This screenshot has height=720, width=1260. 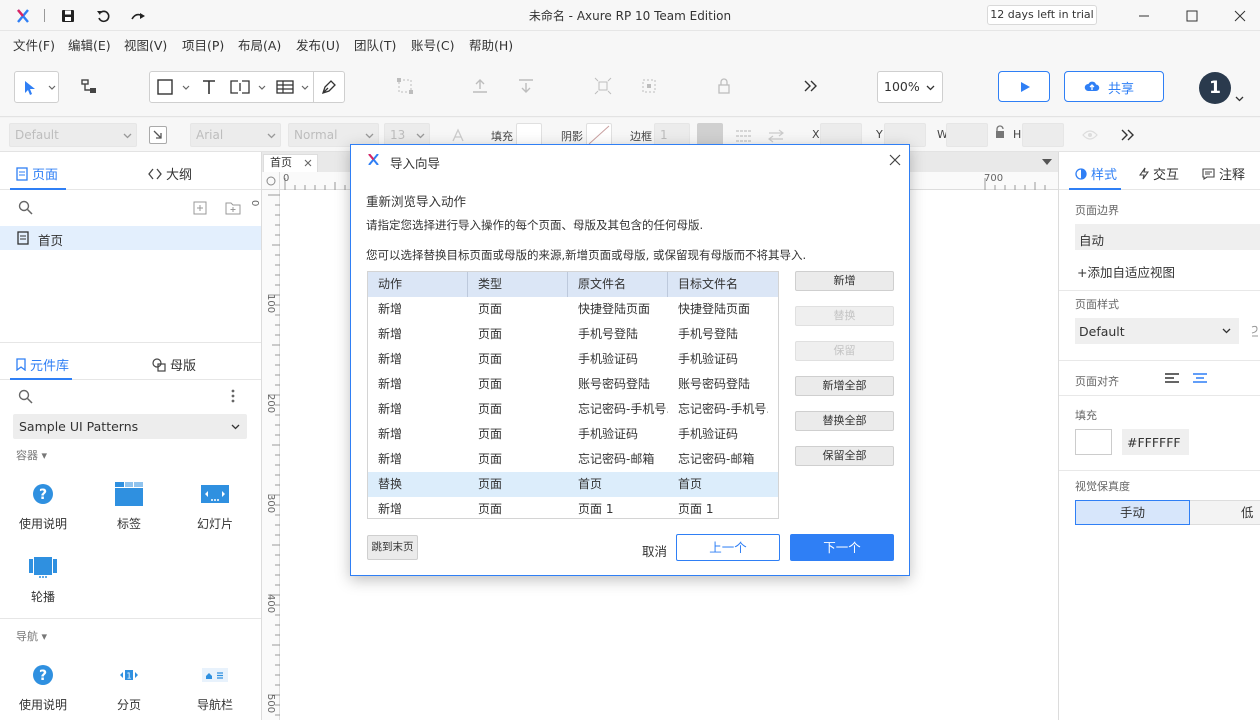 I want to click on menu-view: 视图(V), so click(x=145, y=44).